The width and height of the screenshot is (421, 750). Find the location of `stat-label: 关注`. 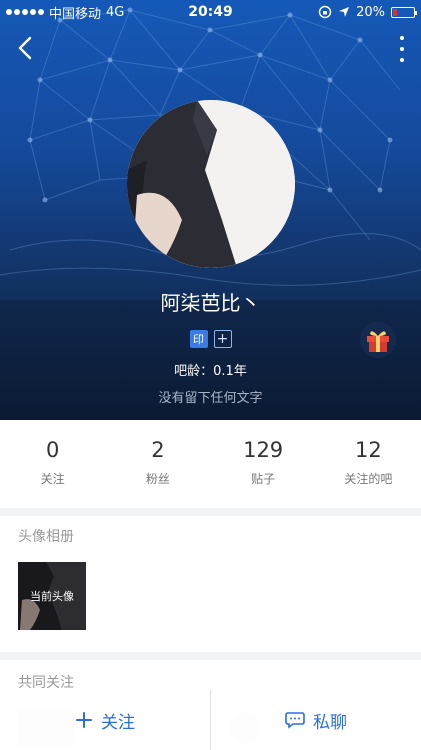

stat-label: 关注 is located at coordinates (52, 479).